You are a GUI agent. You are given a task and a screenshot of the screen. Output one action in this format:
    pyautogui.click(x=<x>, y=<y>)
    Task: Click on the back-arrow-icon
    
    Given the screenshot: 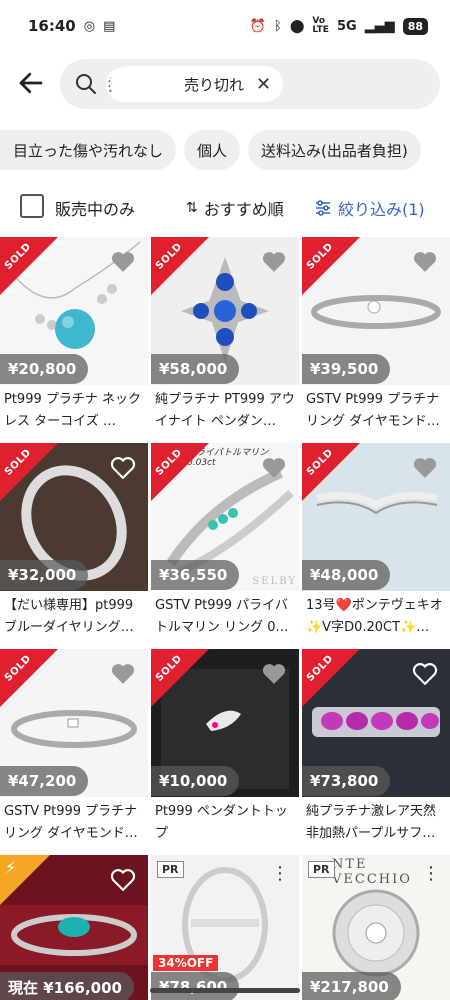 What is the action you would take?
    pyautogui.click(x=31, y=83)
    